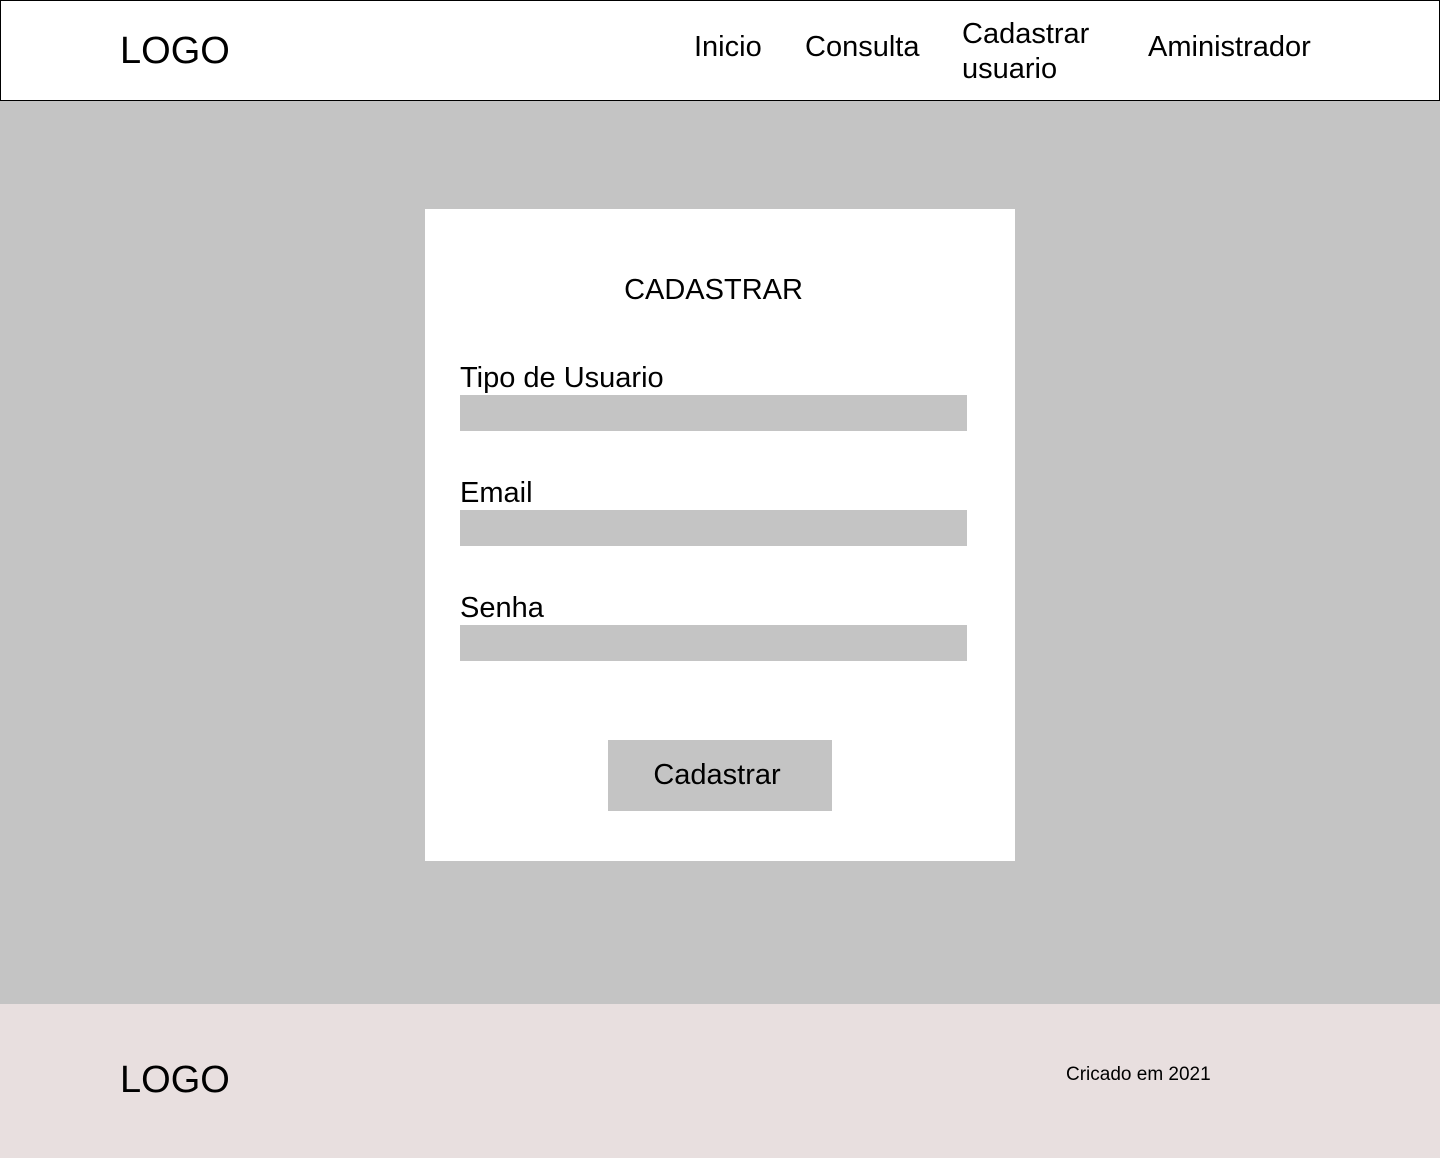  Describe the element at coordinates (728, 47) in the screenshot. I see `nav-link-inicio: Inicio` at that location.